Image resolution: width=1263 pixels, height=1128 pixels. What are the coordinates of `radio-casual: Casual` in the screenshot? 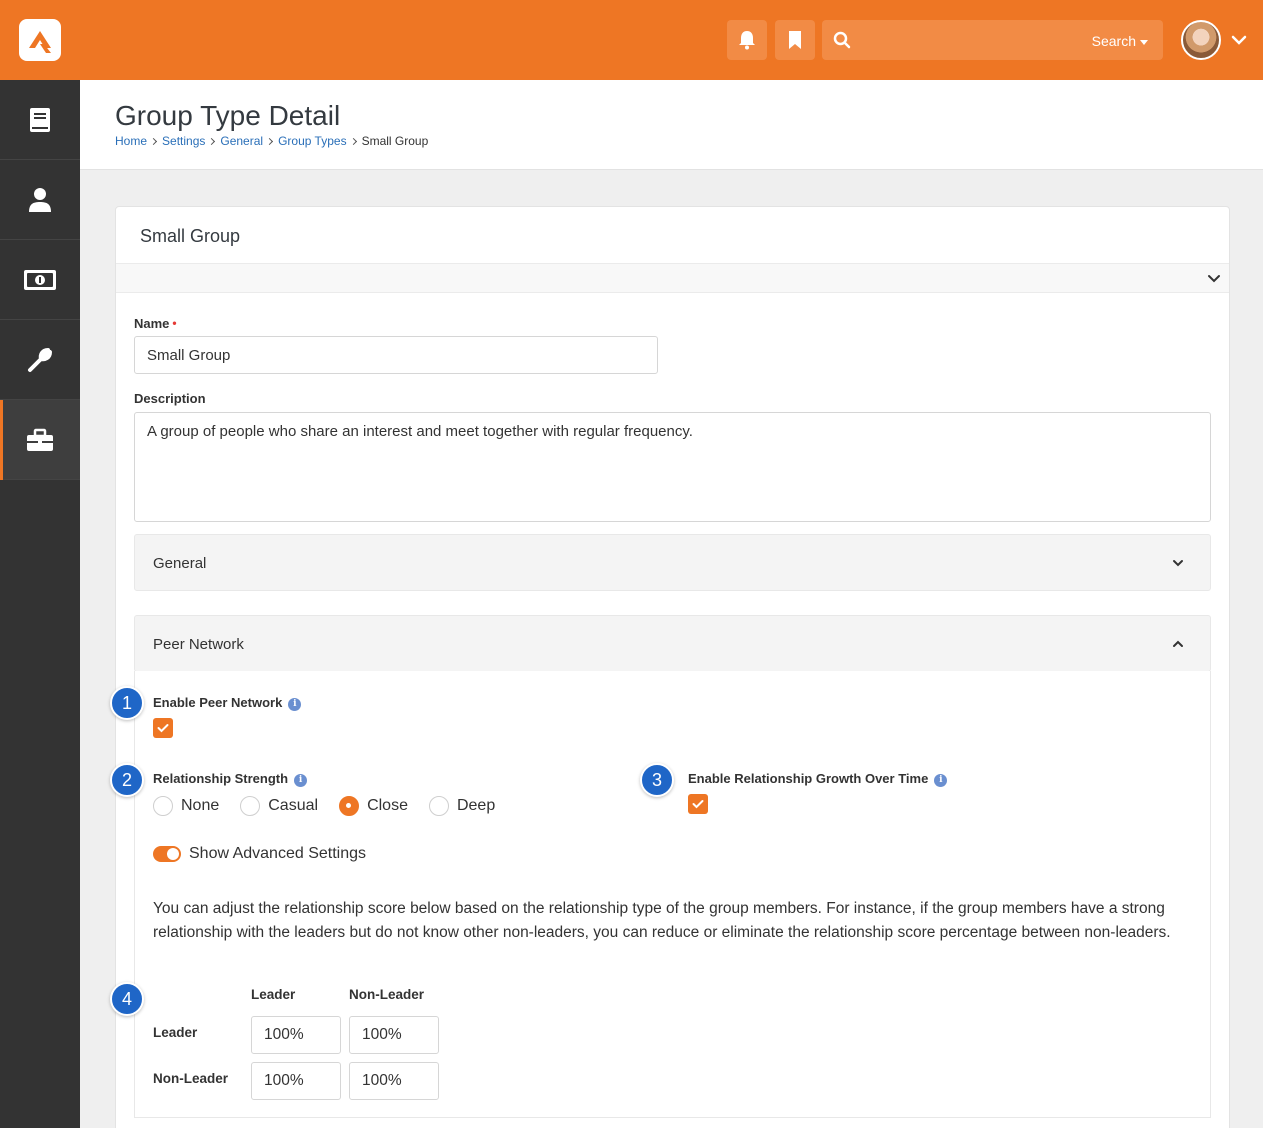 It's located at (279, 806).